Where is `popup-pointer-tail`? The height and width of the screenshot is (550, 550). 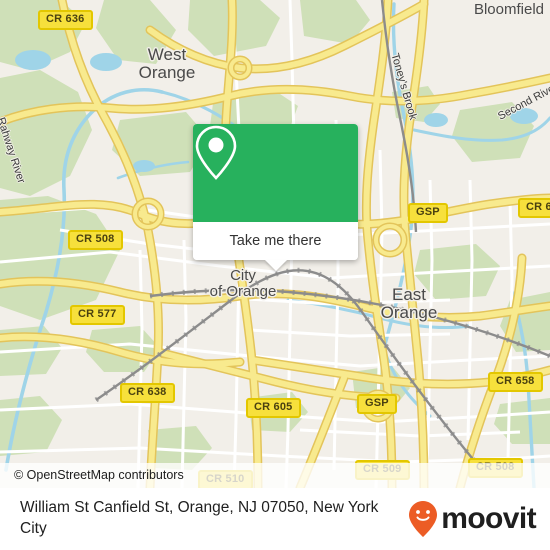
popup-pointer-tail is located at coordinates (275, 265).